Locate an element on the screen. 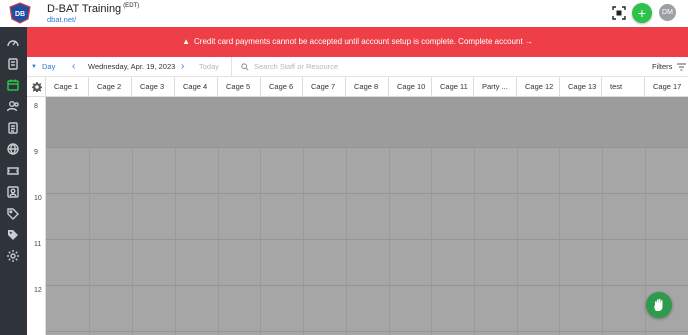 The height and width of the screenshot is (335, 688). today-button: Today is located at coordinates (209, 67).